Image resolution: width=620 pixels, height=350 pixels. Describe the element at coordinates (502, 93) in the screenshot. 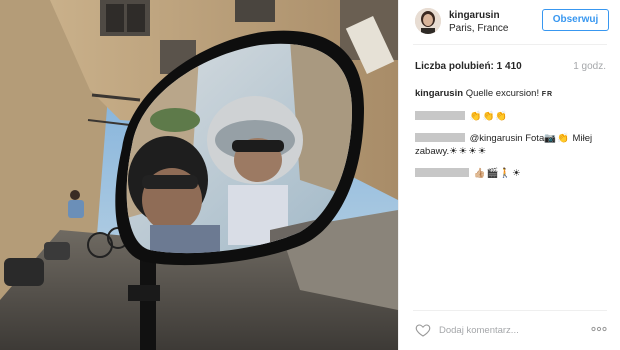

I see `comment-text: Quelle excursion!` at that location.